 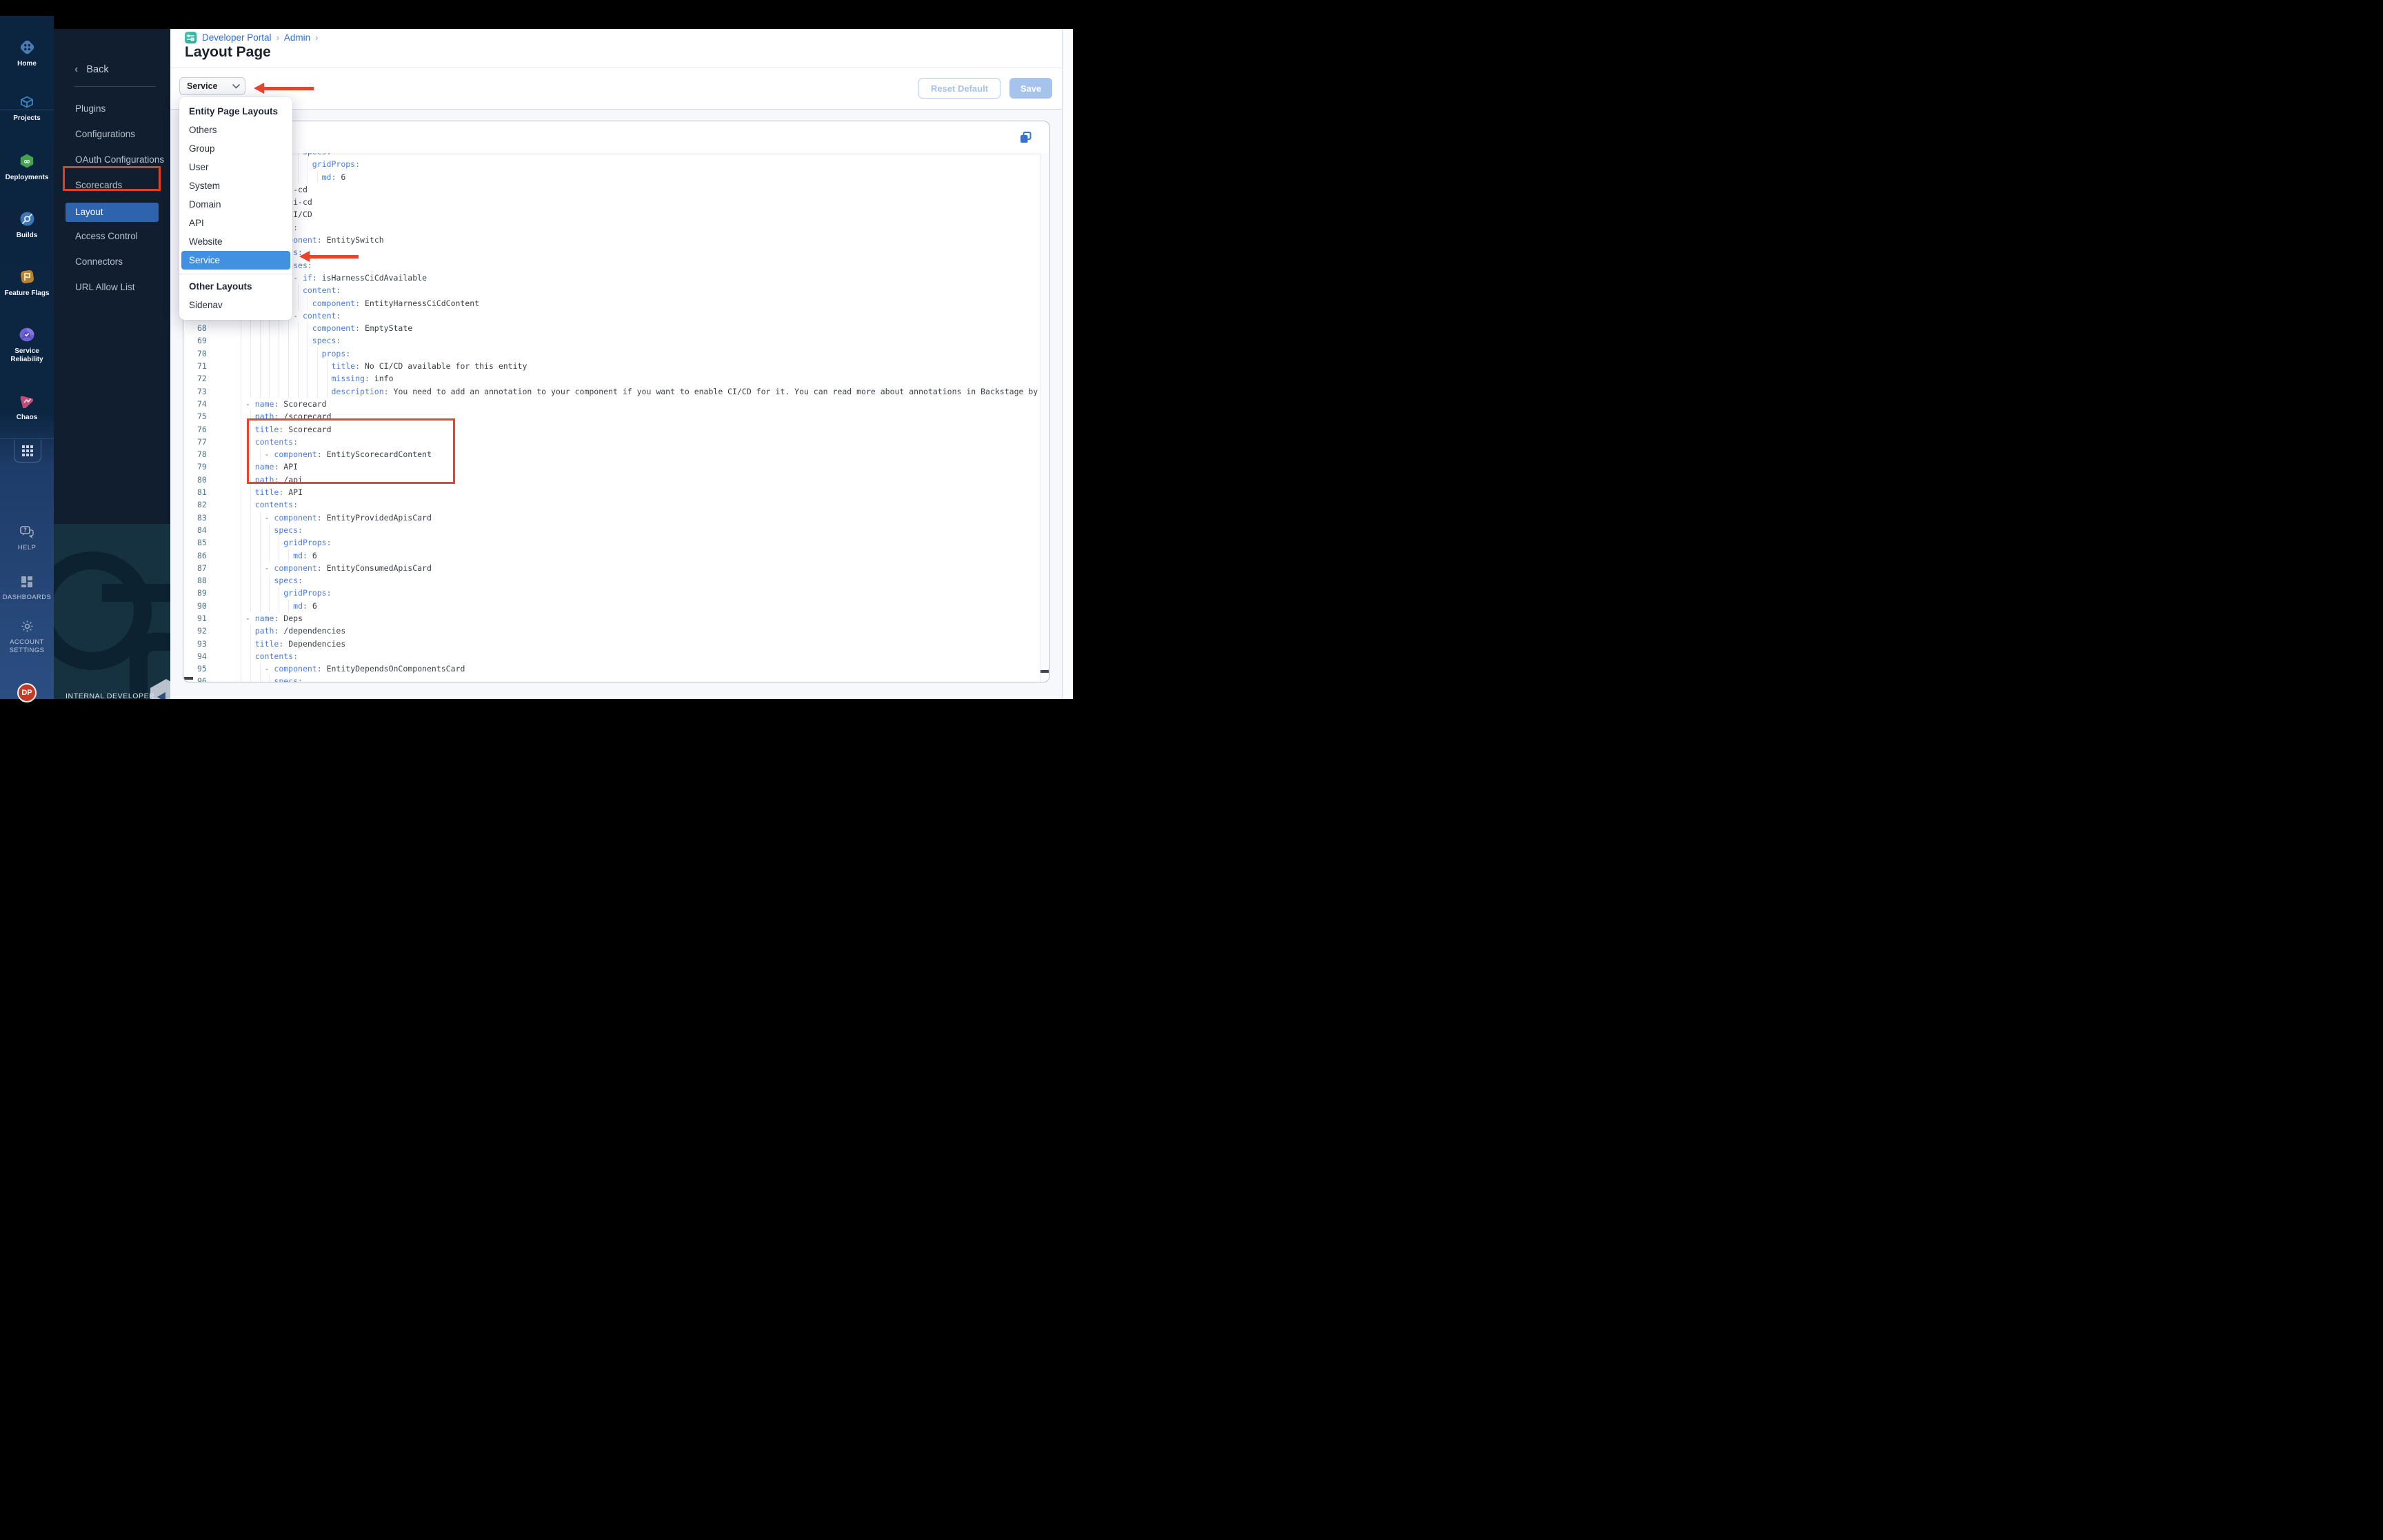 I want to click on builds-icon, so click(x=27, y=221).